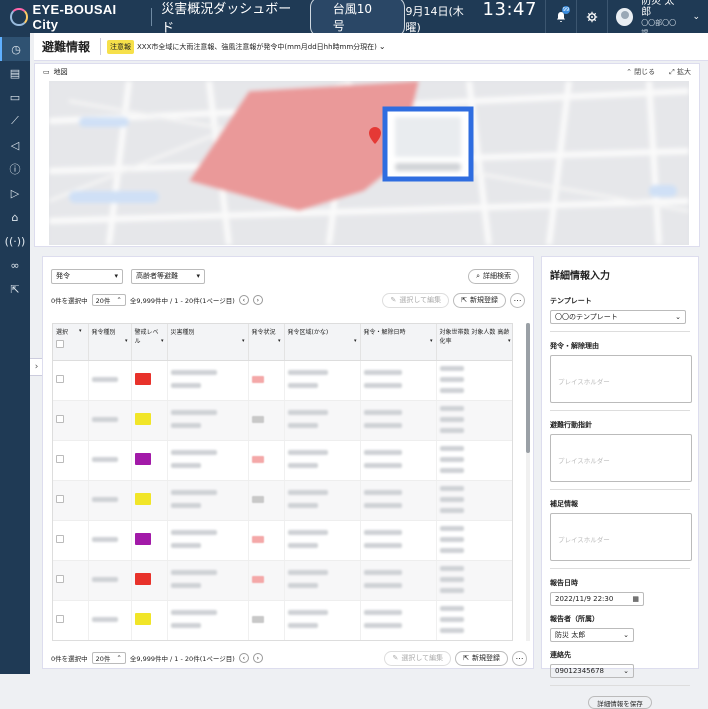  What do you see at coordinates (398, 342) in the screenshot?
I see `col-datetime: 発令・解除日時 ▾` at bounding box center [398, 342].